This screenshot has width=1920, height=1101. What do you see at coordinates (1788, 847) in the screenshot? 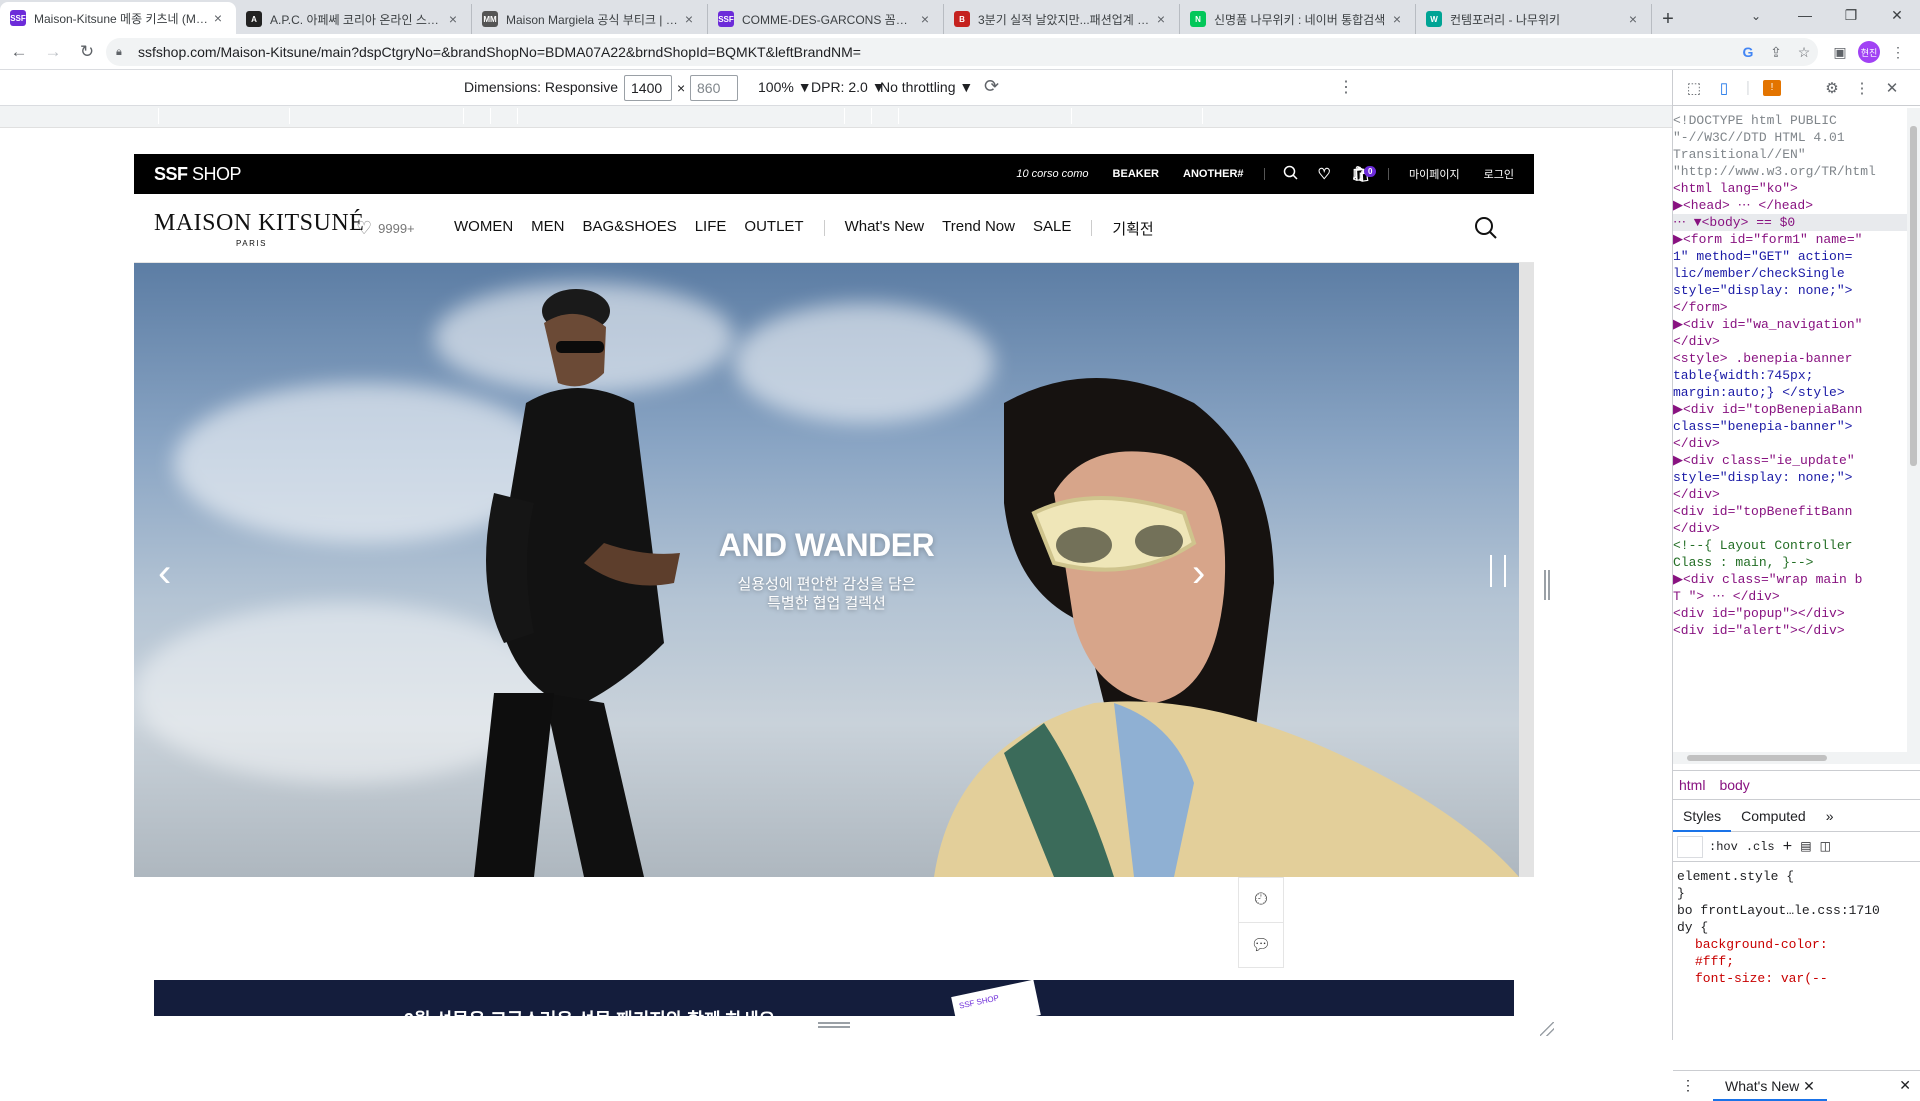
I see `new-rule-icon: +` at bounding box center [1788, 847].